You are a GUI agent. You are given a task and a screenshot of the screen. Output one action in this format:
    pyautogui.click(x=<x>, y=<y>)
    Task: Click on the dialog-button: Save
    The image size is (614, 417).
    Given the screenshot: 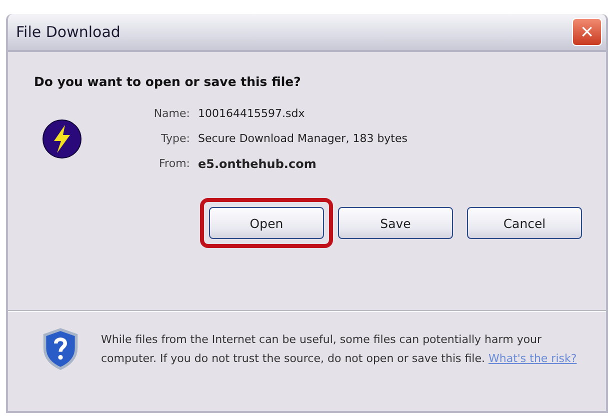 What is the action you would take?
    pyautogui.click(x=395, y=223)
    